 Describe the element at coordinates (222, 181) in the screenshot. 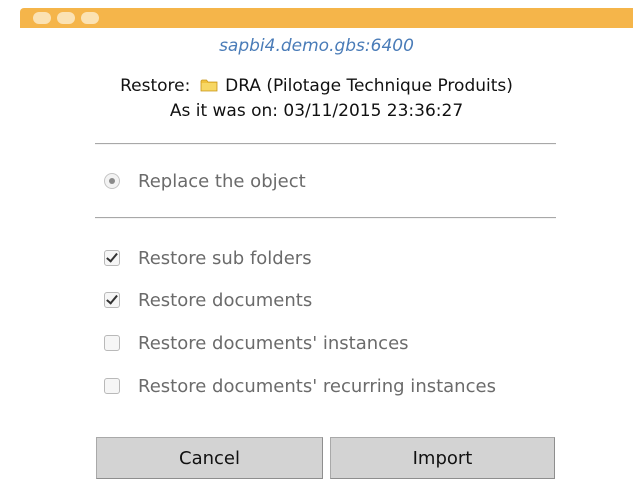

I see `replace-object-label: Replace the object` at that location.